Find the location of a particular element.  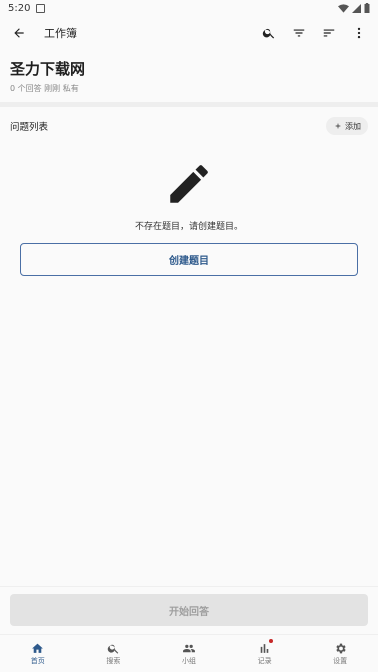

nav-label: 首页 is located at coordinates (37, 660).